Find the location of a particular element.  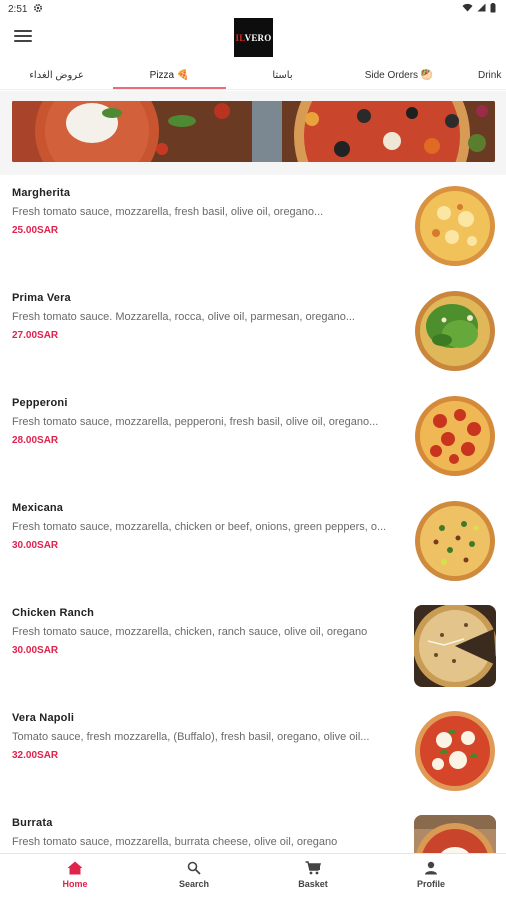

item-name: Mexicana is located at coordinates (38, 508).